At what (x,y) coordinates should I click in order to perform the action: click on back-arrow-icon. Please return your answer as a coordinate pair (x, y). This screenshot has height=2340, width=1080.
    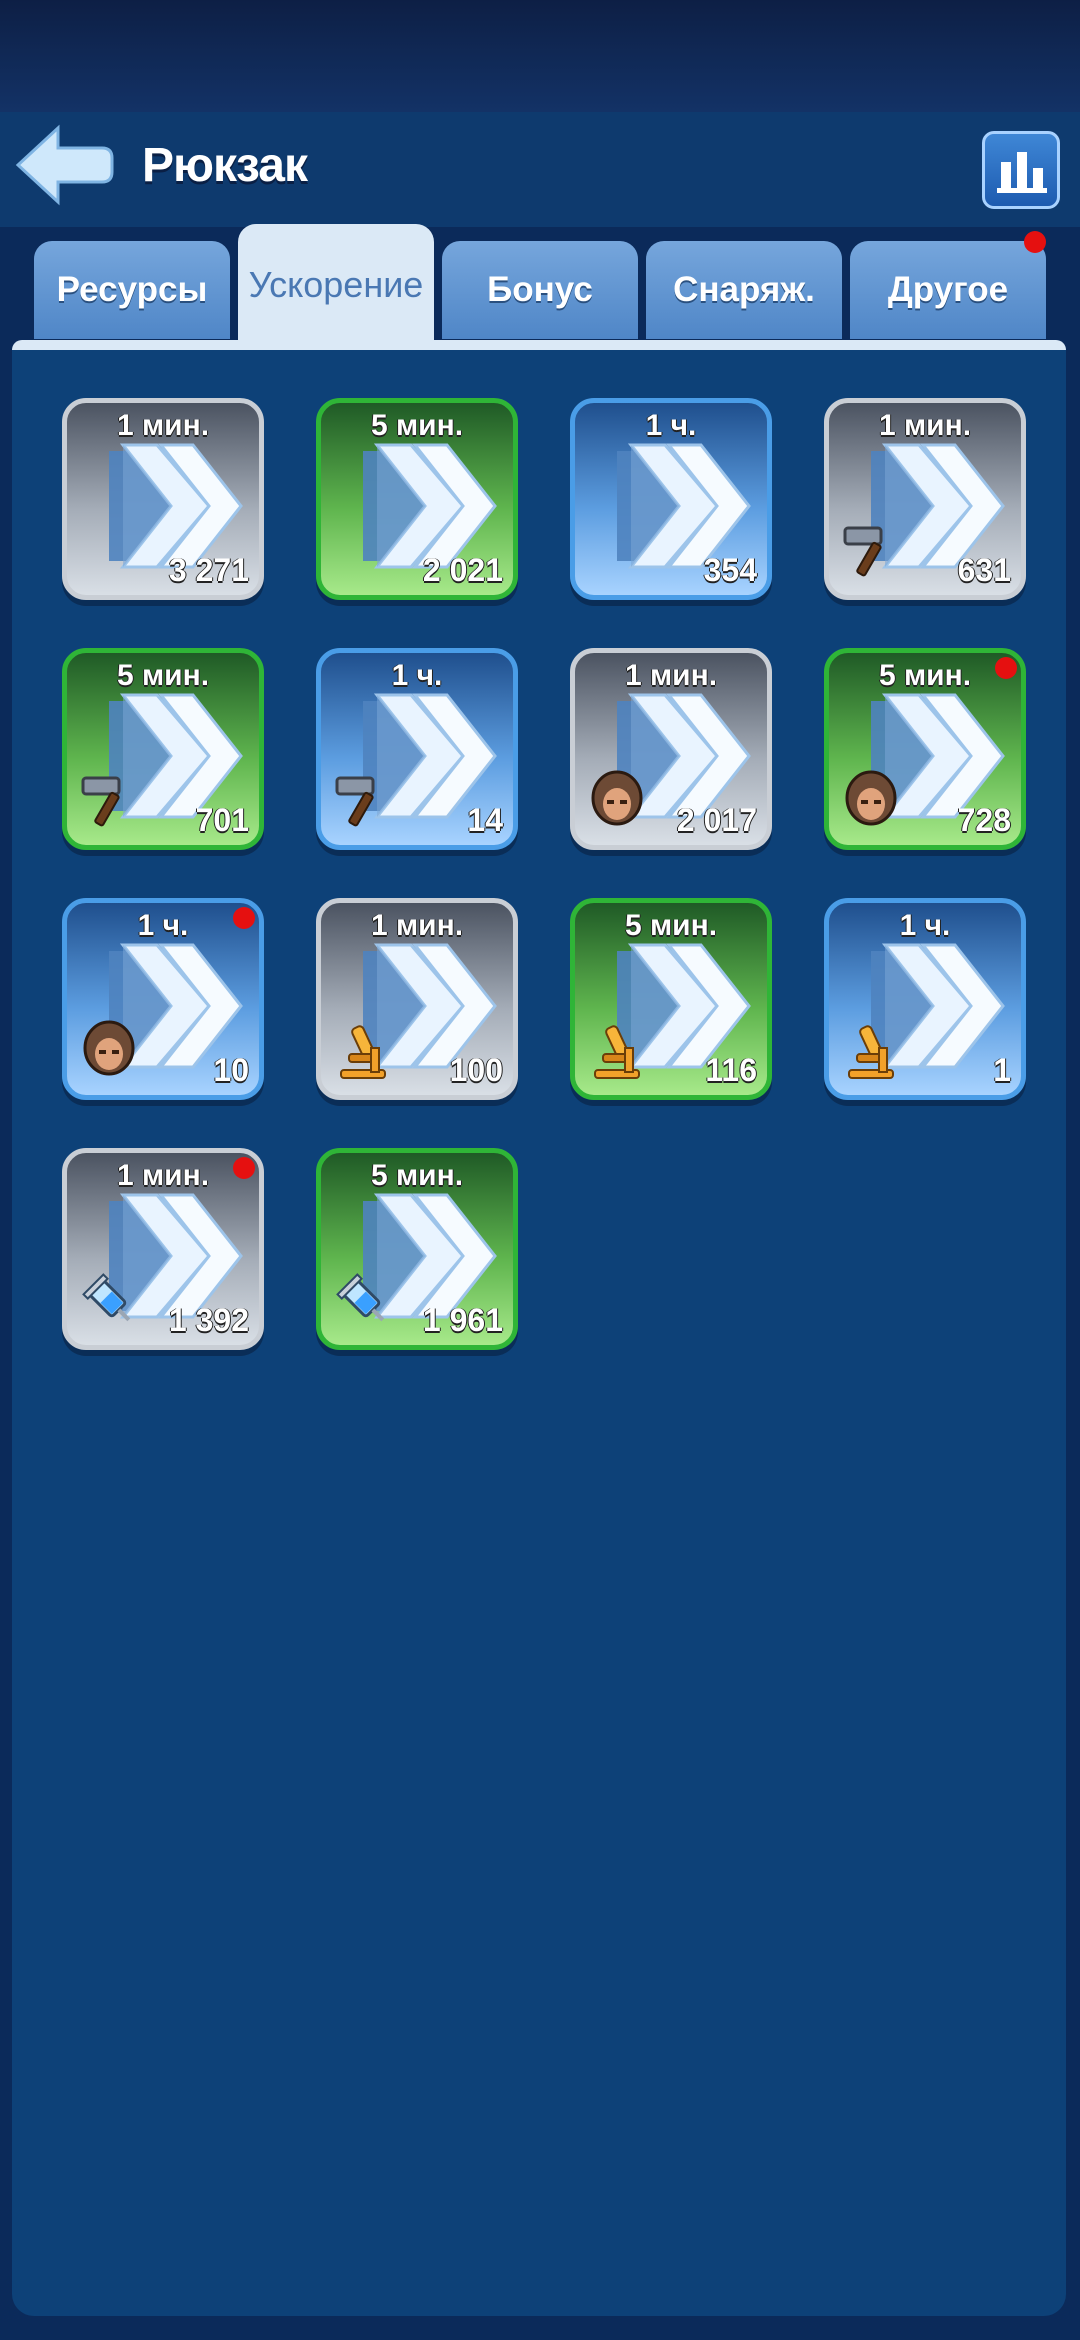
    Looking at the image, I should click on (64, 165).